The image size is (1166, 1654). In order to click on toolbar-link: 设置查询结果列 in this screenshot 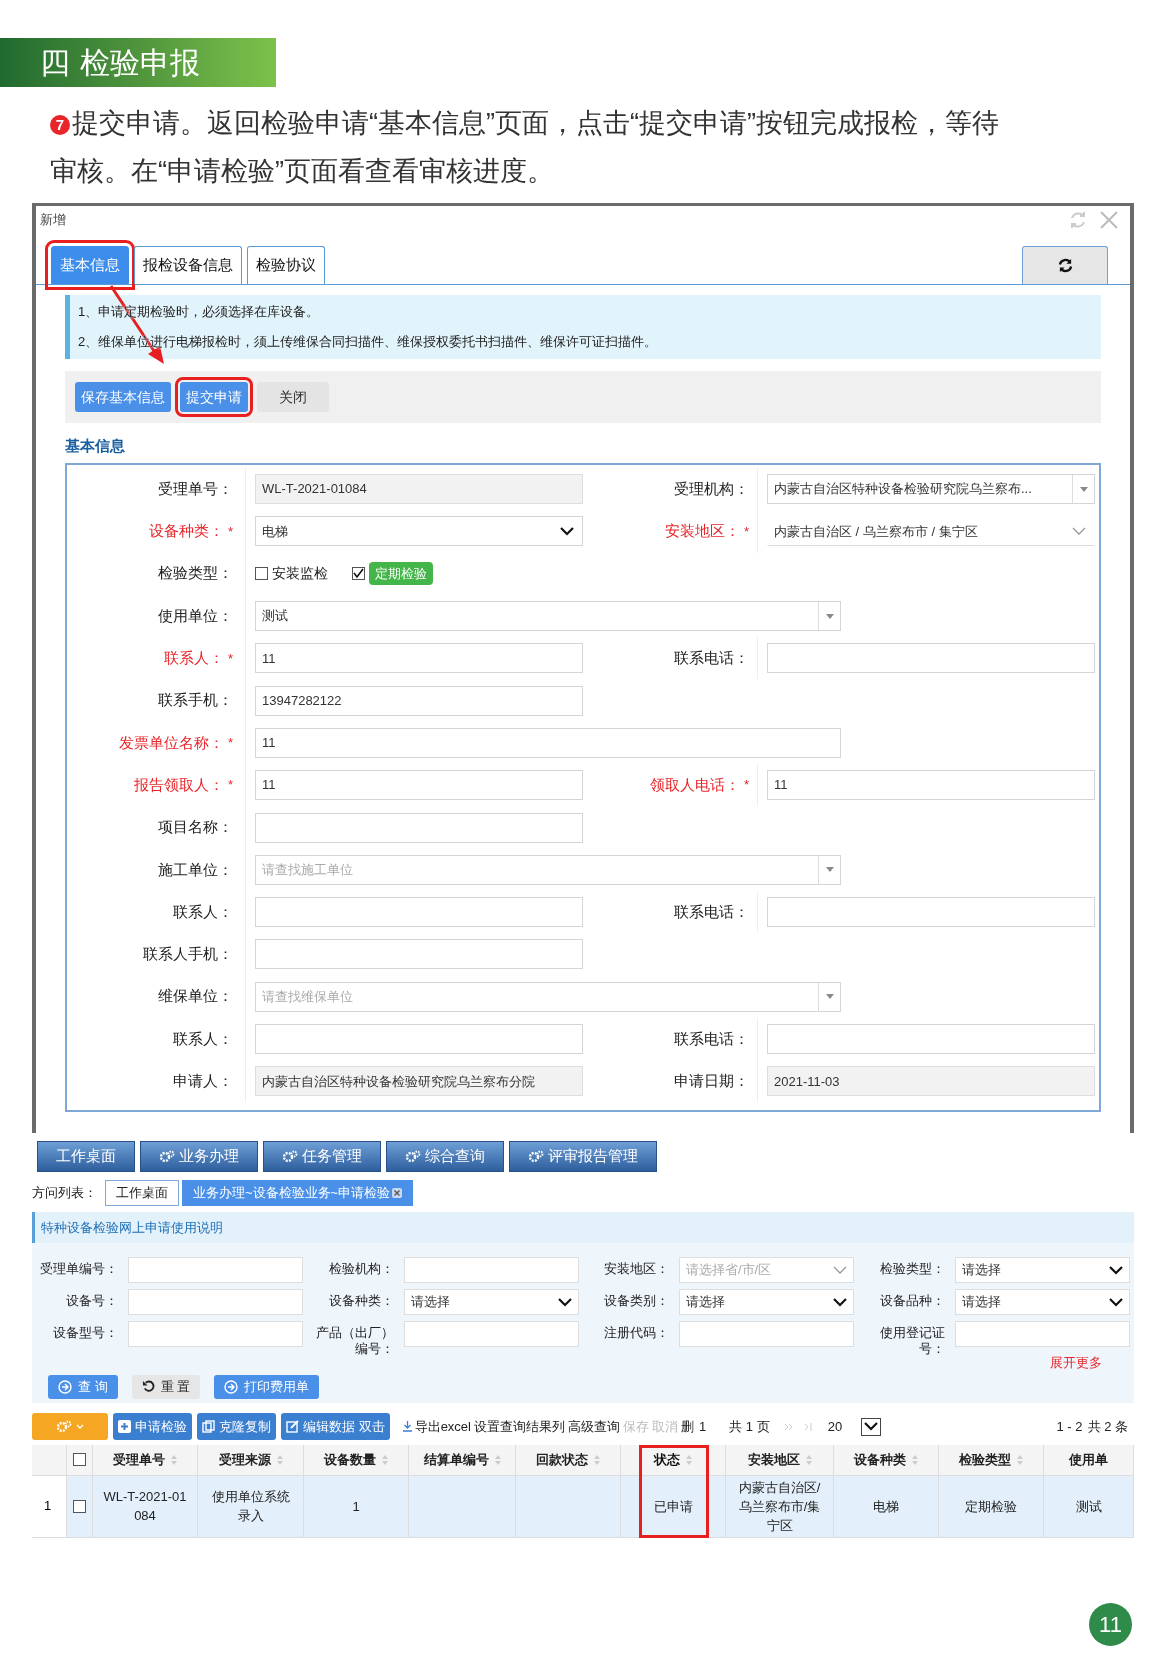, I will do `click(519, 1426)`.